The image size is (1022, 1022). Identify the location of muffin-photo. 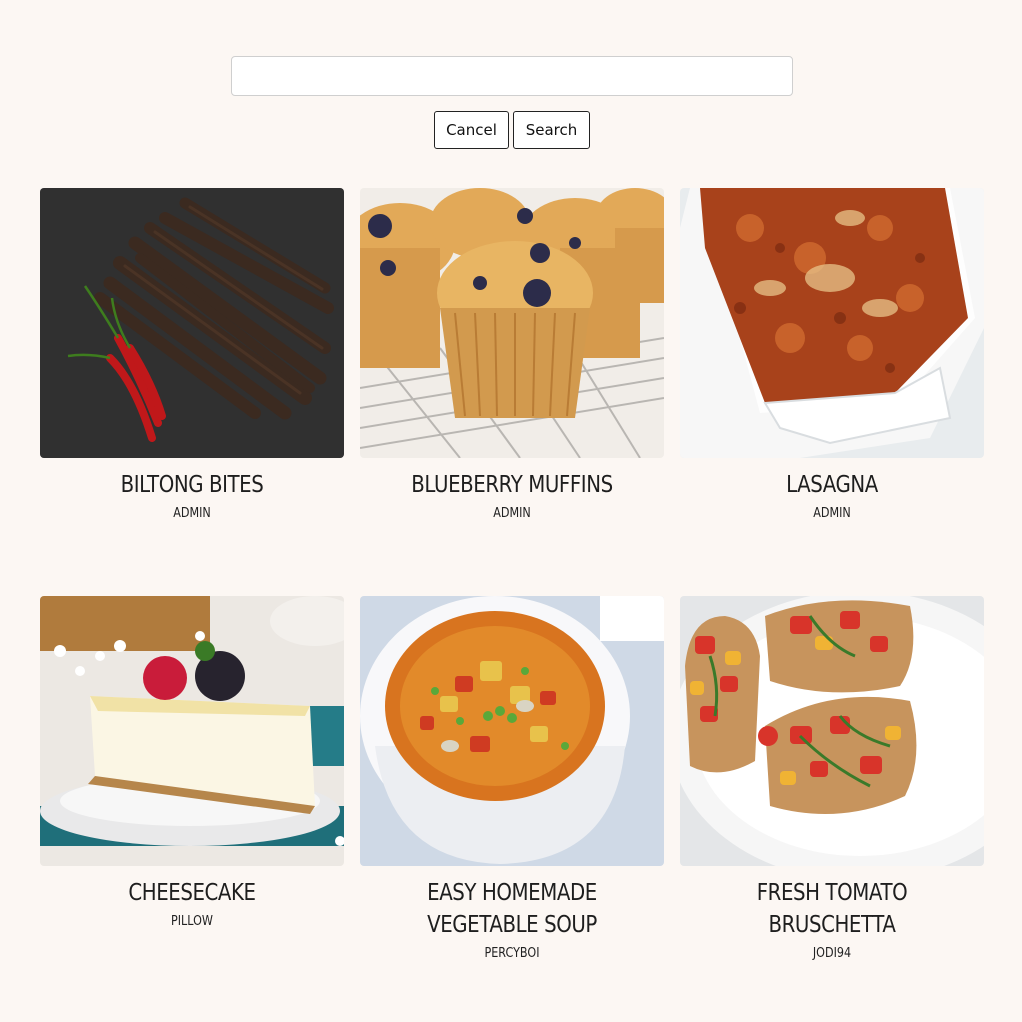
(512, 323).